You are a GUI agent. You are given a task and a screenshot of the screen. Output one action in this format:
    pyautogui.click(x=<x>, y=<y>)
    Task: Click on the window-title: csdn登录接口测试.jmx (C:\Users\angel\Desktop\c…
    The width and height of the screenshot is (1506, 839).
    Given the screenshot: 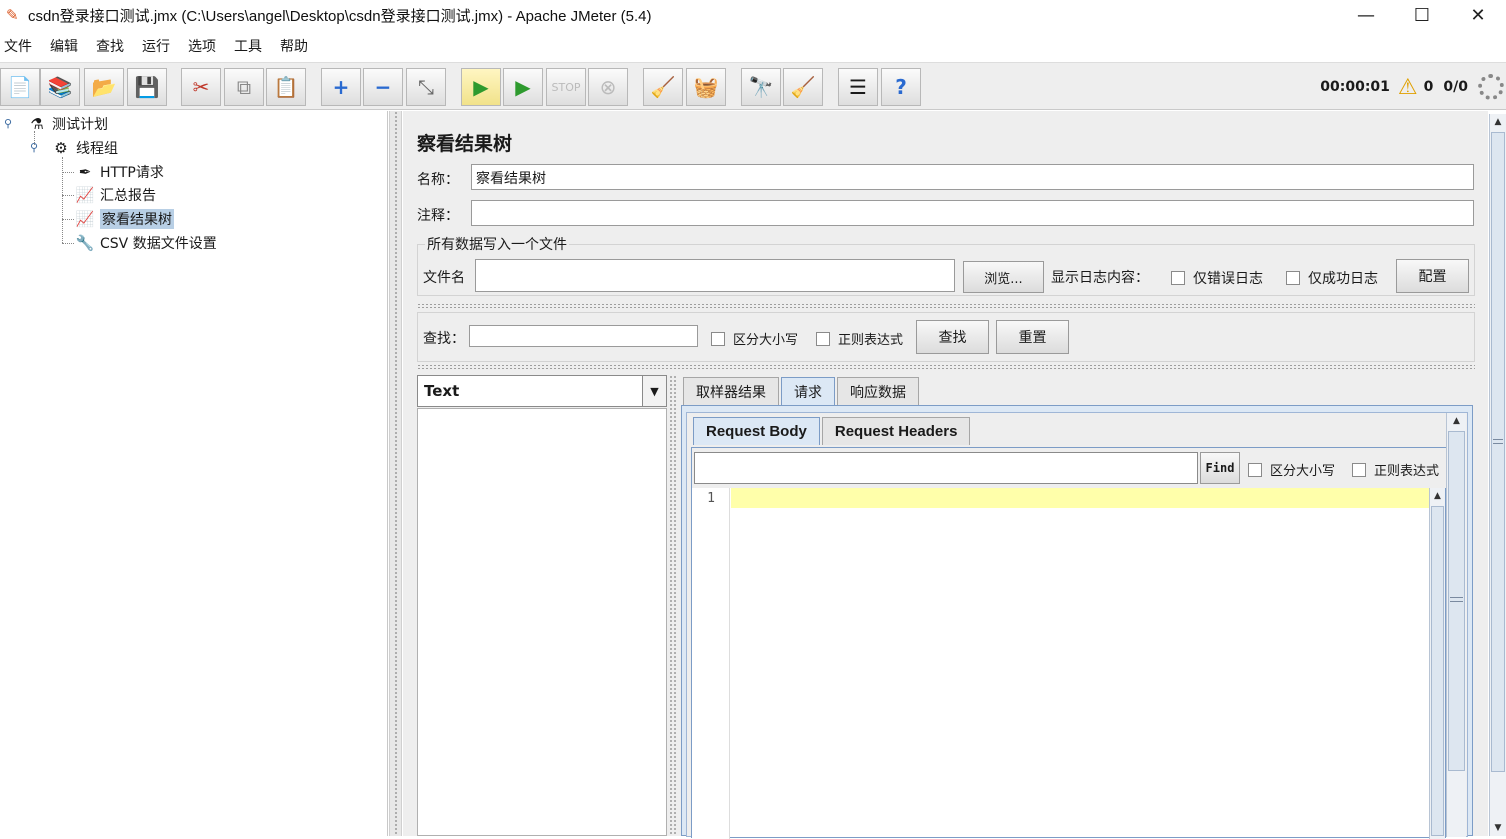 What is the action you would take?
    pyautogui.click(x=340, y=16)
    